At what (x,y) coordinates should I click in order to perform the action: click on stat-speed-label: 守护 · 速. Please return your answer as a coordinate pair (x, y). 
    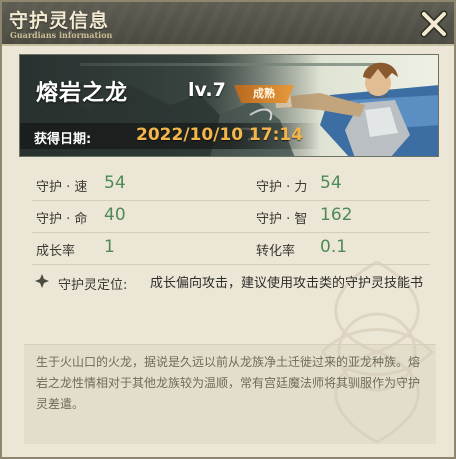
    Looking at the image, I should click on (62, 187).